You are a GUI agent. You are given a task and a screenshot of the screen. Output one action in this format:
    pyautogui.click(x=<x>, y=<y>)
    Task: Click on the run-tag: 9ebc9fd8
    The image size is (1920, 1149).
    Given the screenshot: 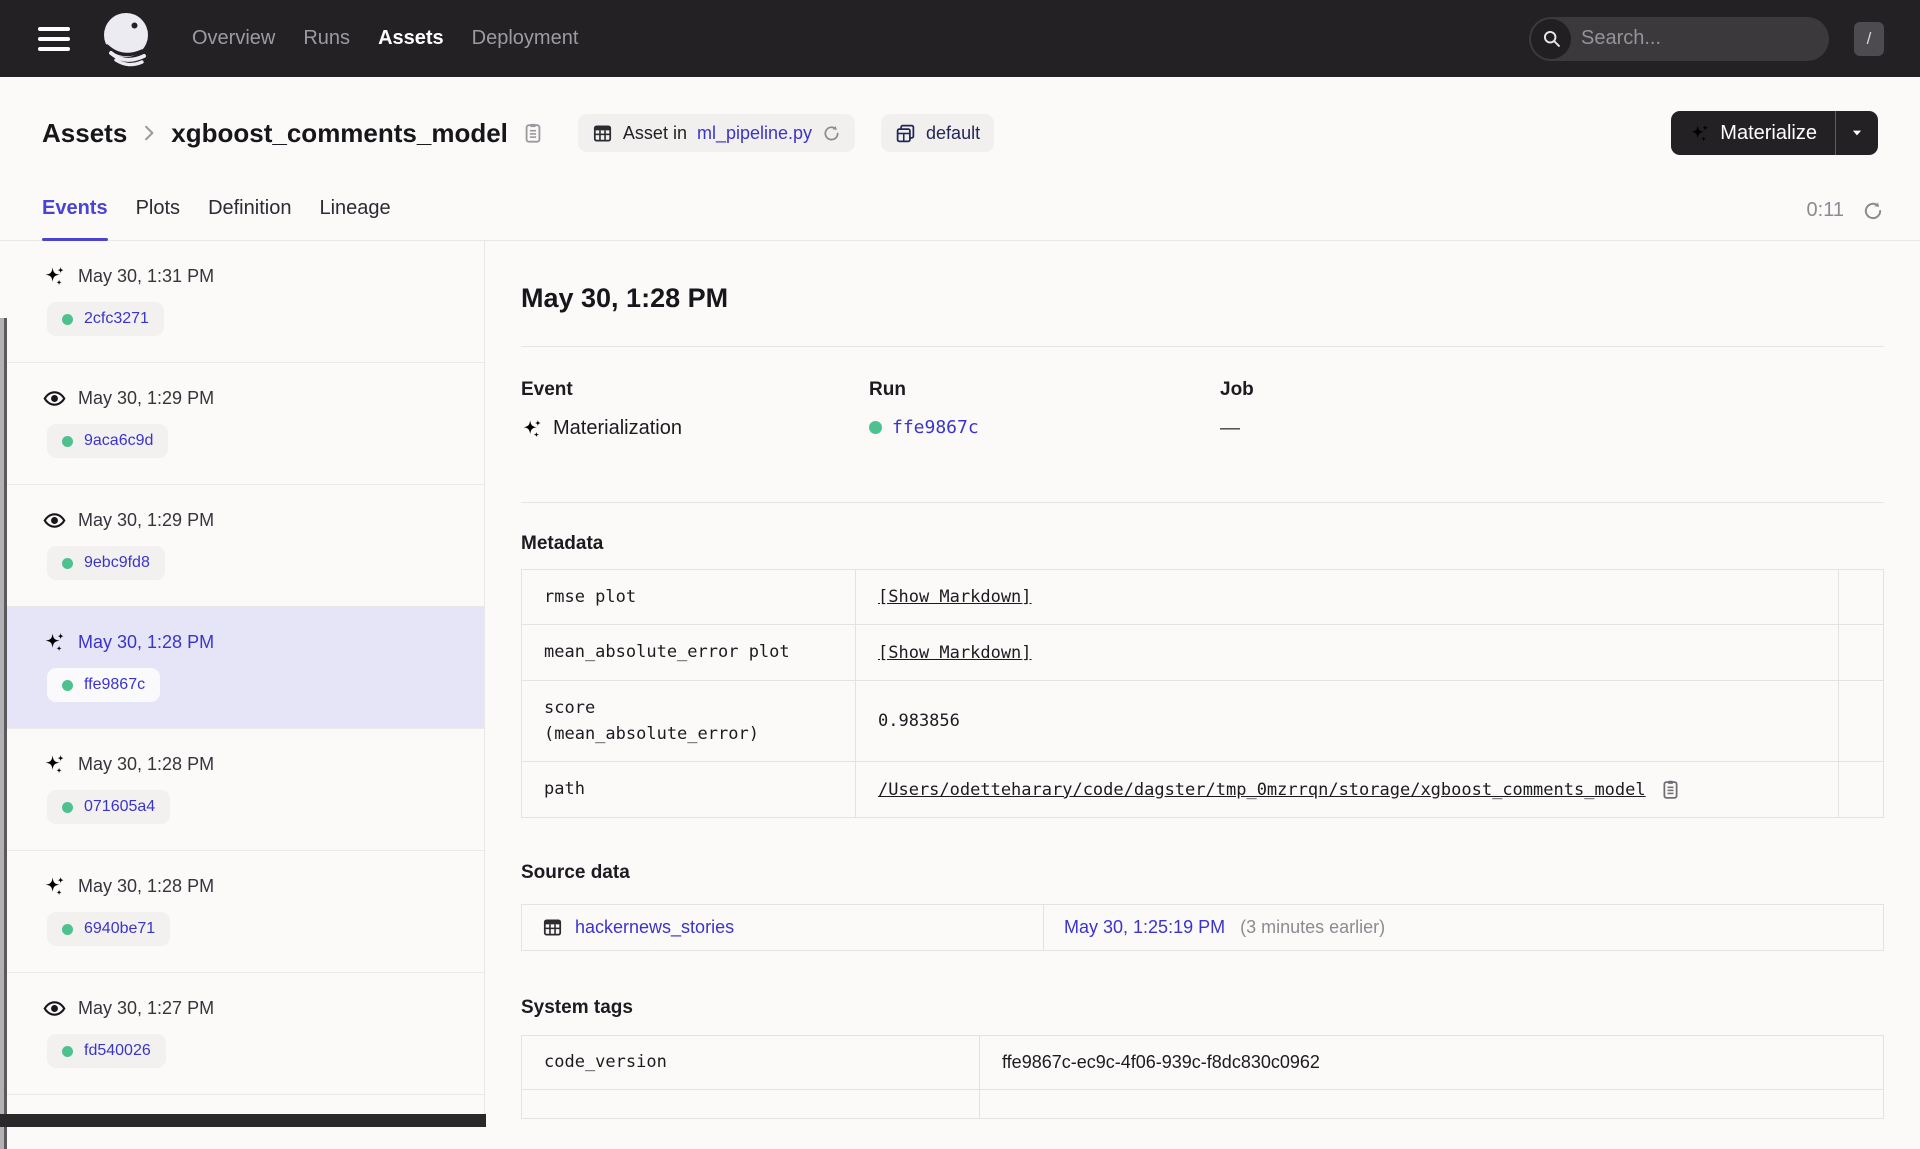 What is the action you would take?
    pyautogui.click(x=106, y=563)
    